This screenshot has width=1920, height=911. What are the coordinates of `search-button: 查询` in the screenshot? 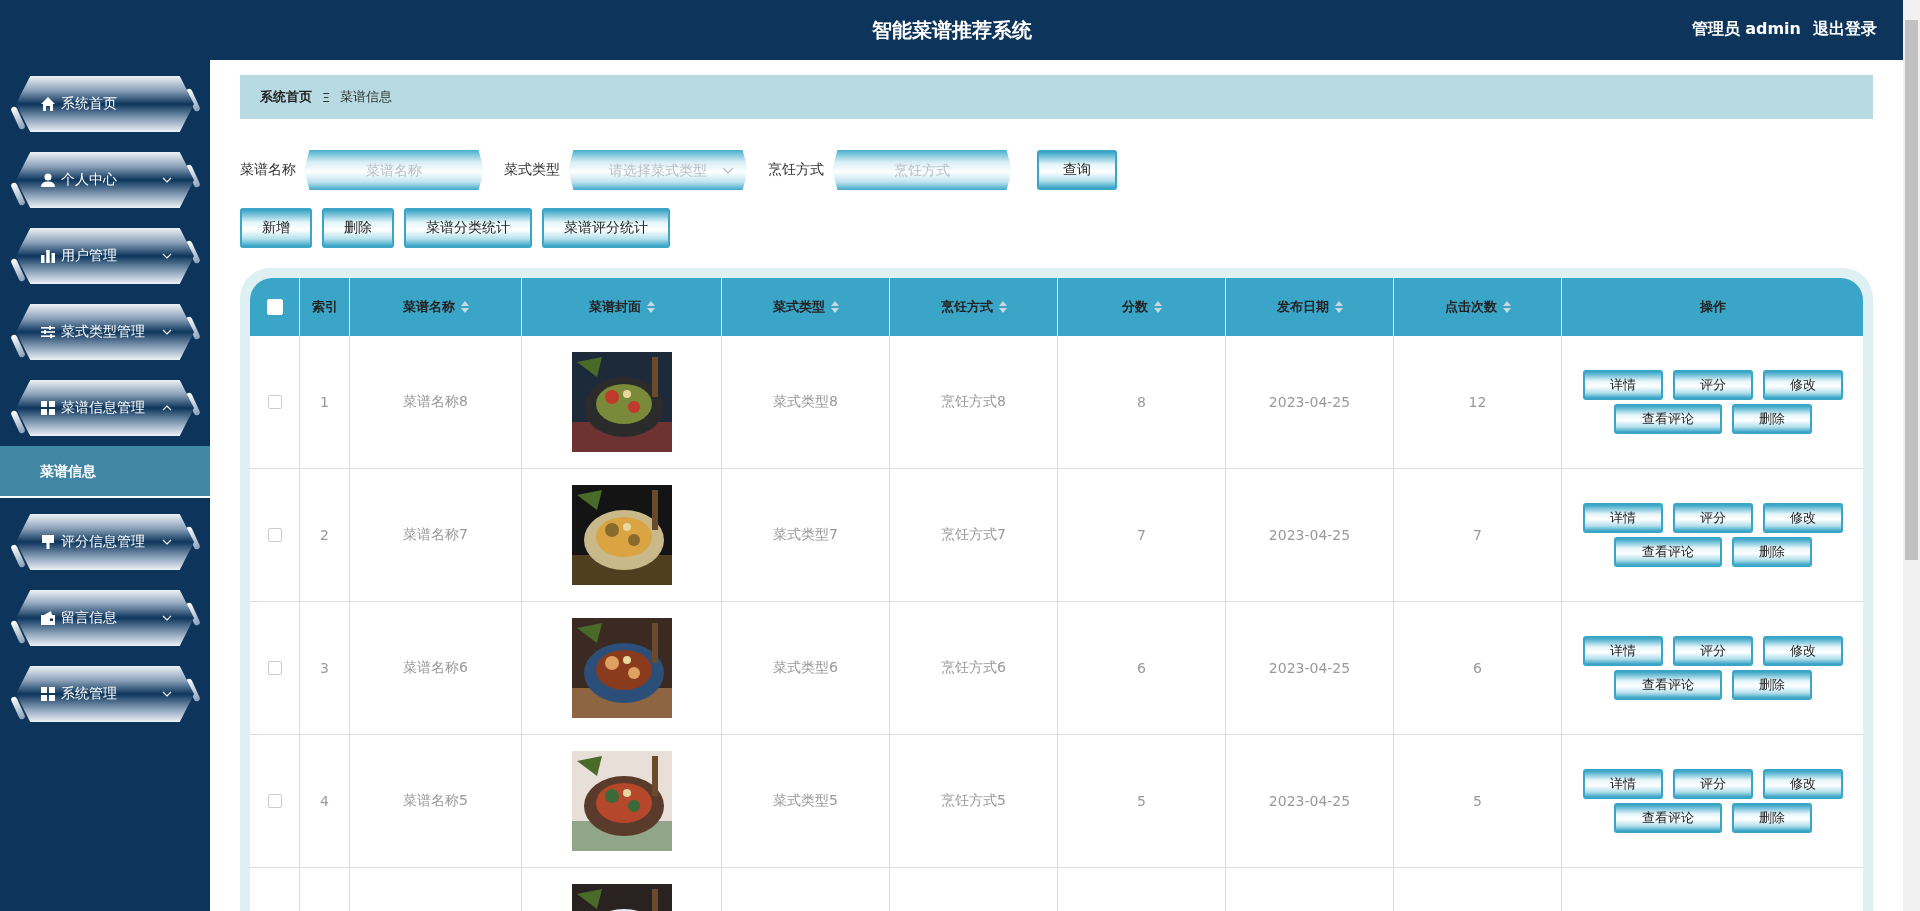 It's located at (1077, 170).